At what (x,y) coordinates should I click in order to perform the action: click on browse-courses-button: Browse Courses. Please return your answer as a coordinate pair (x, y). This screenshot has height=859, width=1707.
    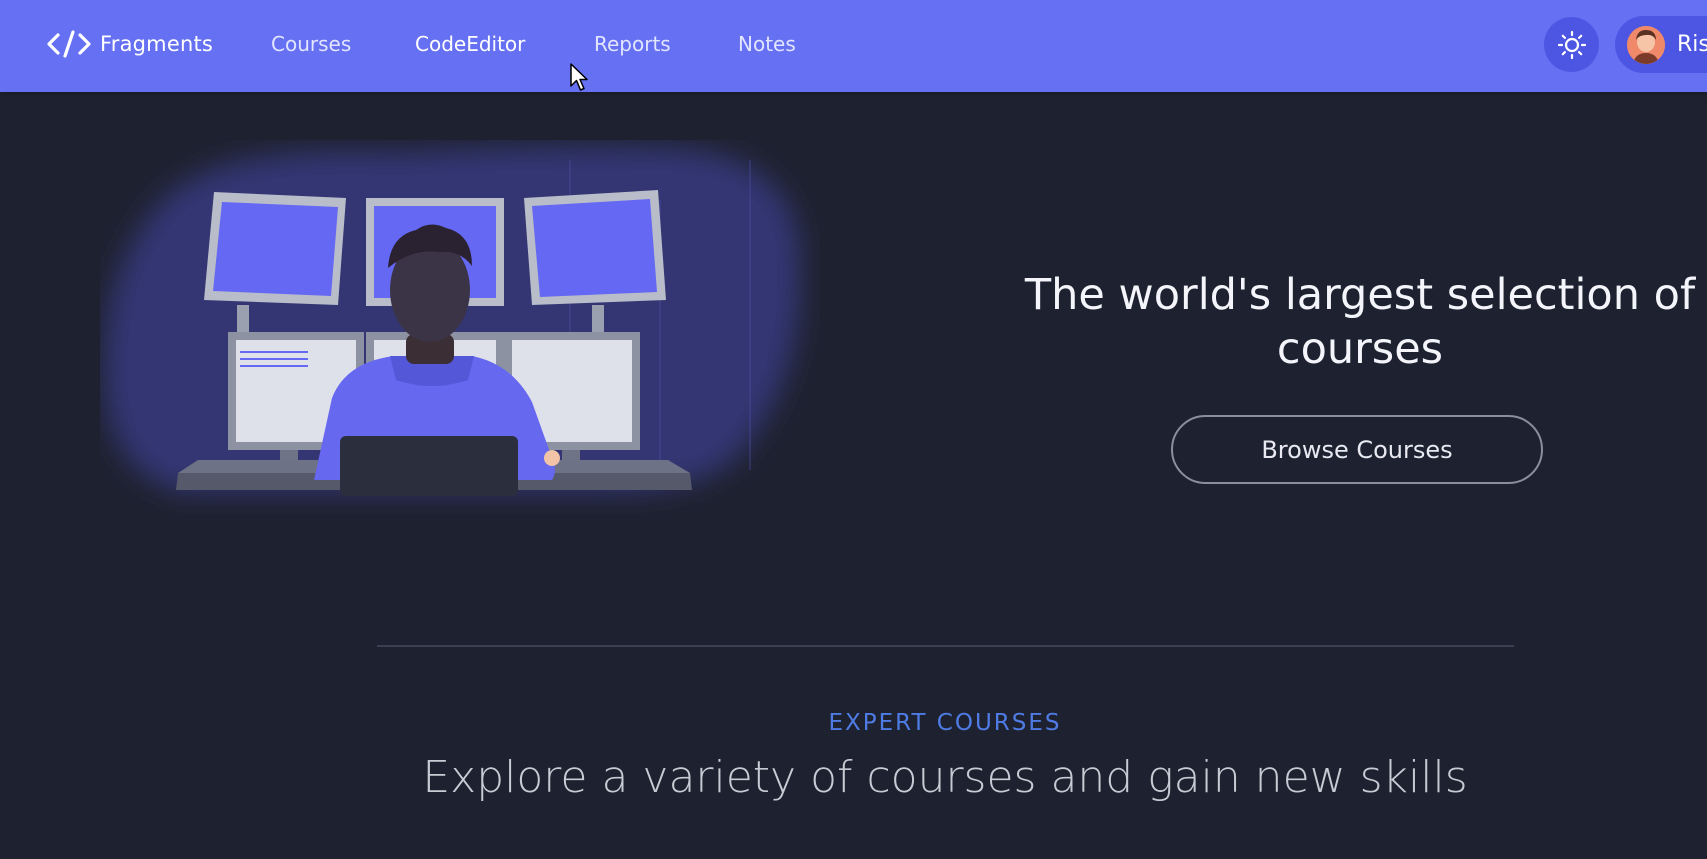
    Looking at the image, I should click on (1357, 449).